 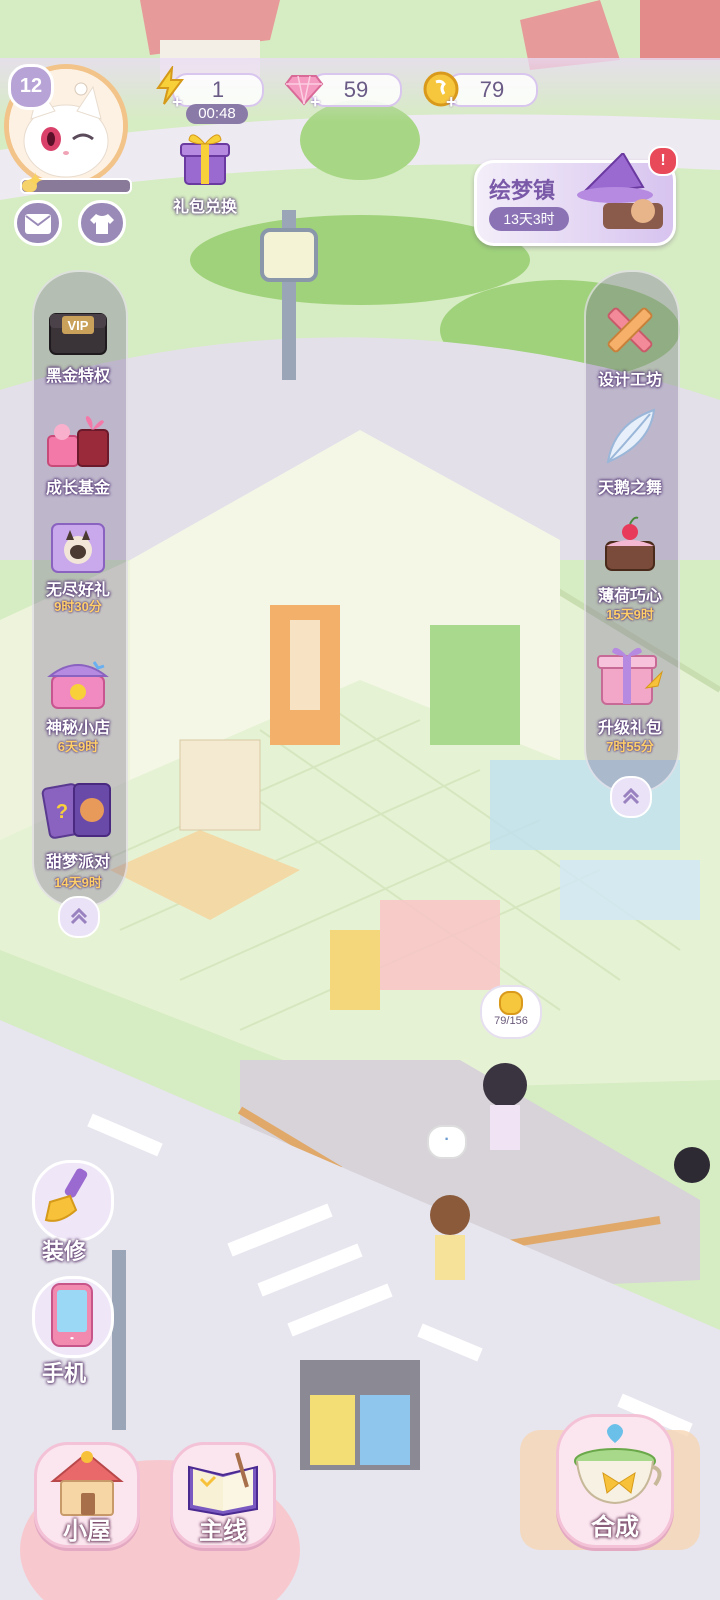 I want to click on party-cards-icon: ?, so click(x=76, y=811).